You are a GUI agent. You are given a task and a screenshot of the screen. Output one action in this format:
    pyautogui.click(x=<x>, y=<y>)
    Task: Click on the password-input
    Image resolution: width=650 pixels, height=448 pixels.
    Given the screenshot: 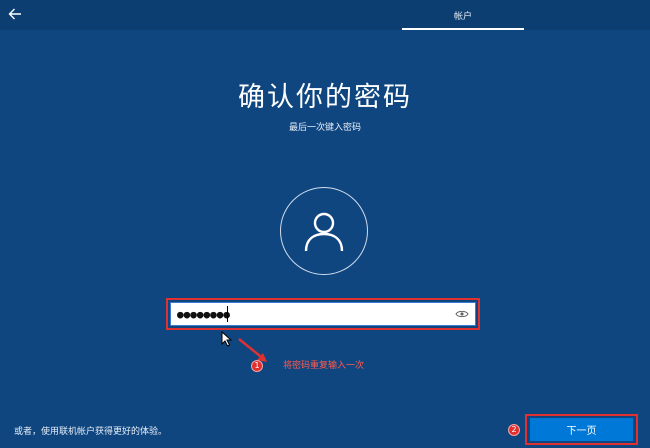 What is the action you would take?
    pyautogui.click(x=323, y=314)
    